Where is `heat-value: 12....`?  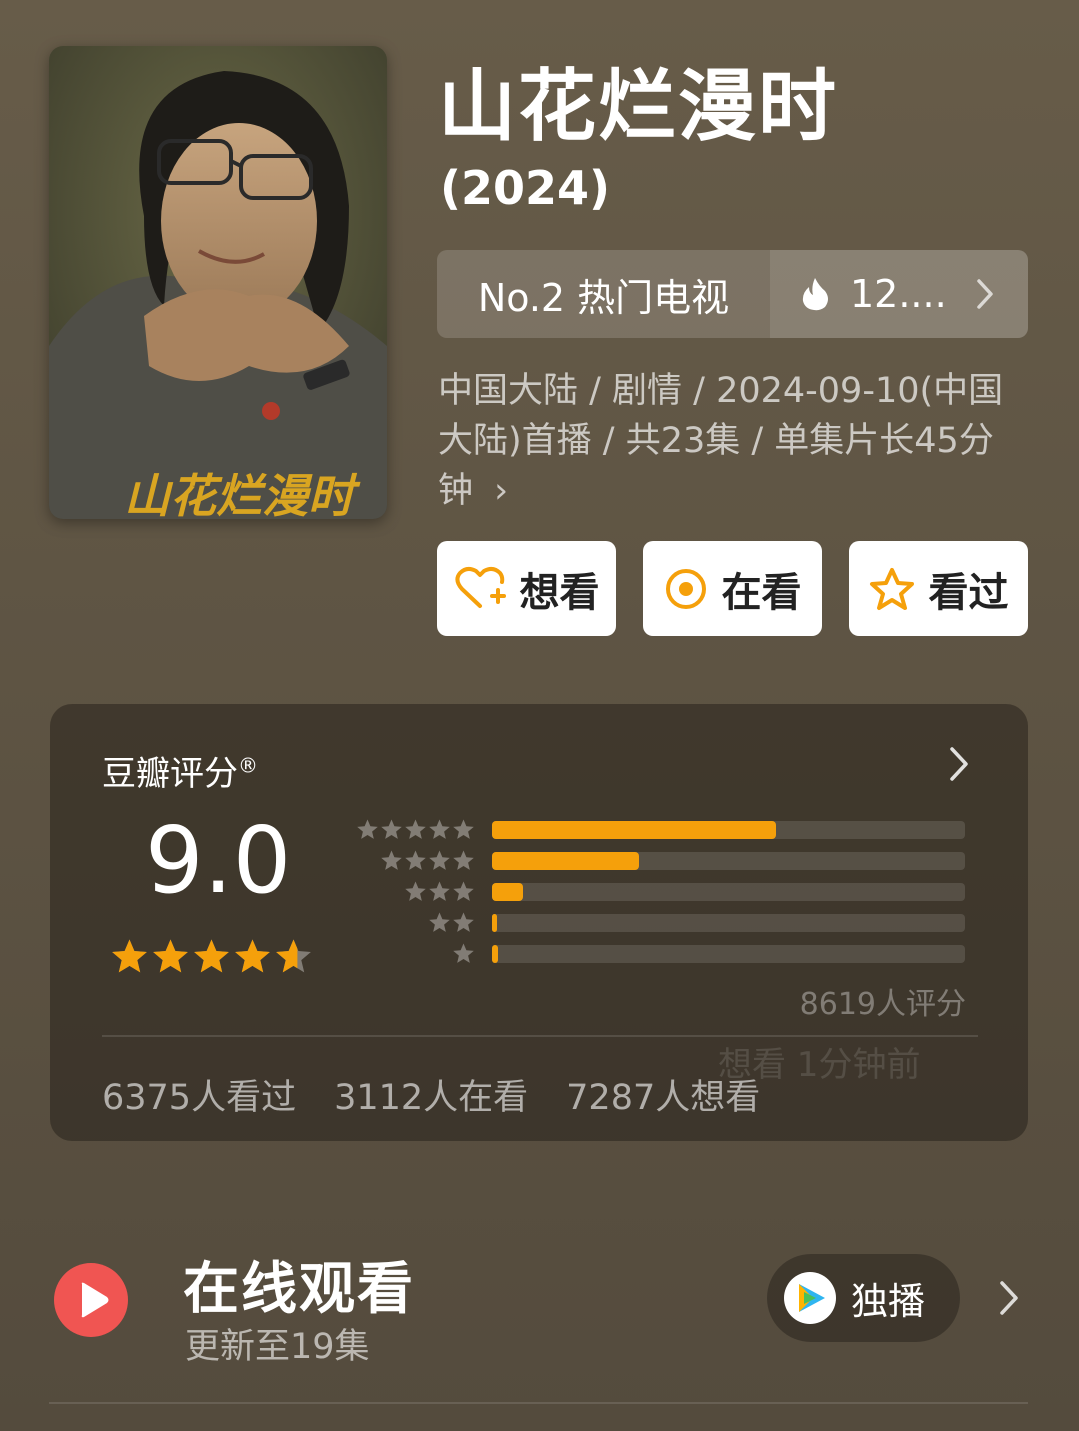 heat-value: 12.... is located at coordinates (898, 294).